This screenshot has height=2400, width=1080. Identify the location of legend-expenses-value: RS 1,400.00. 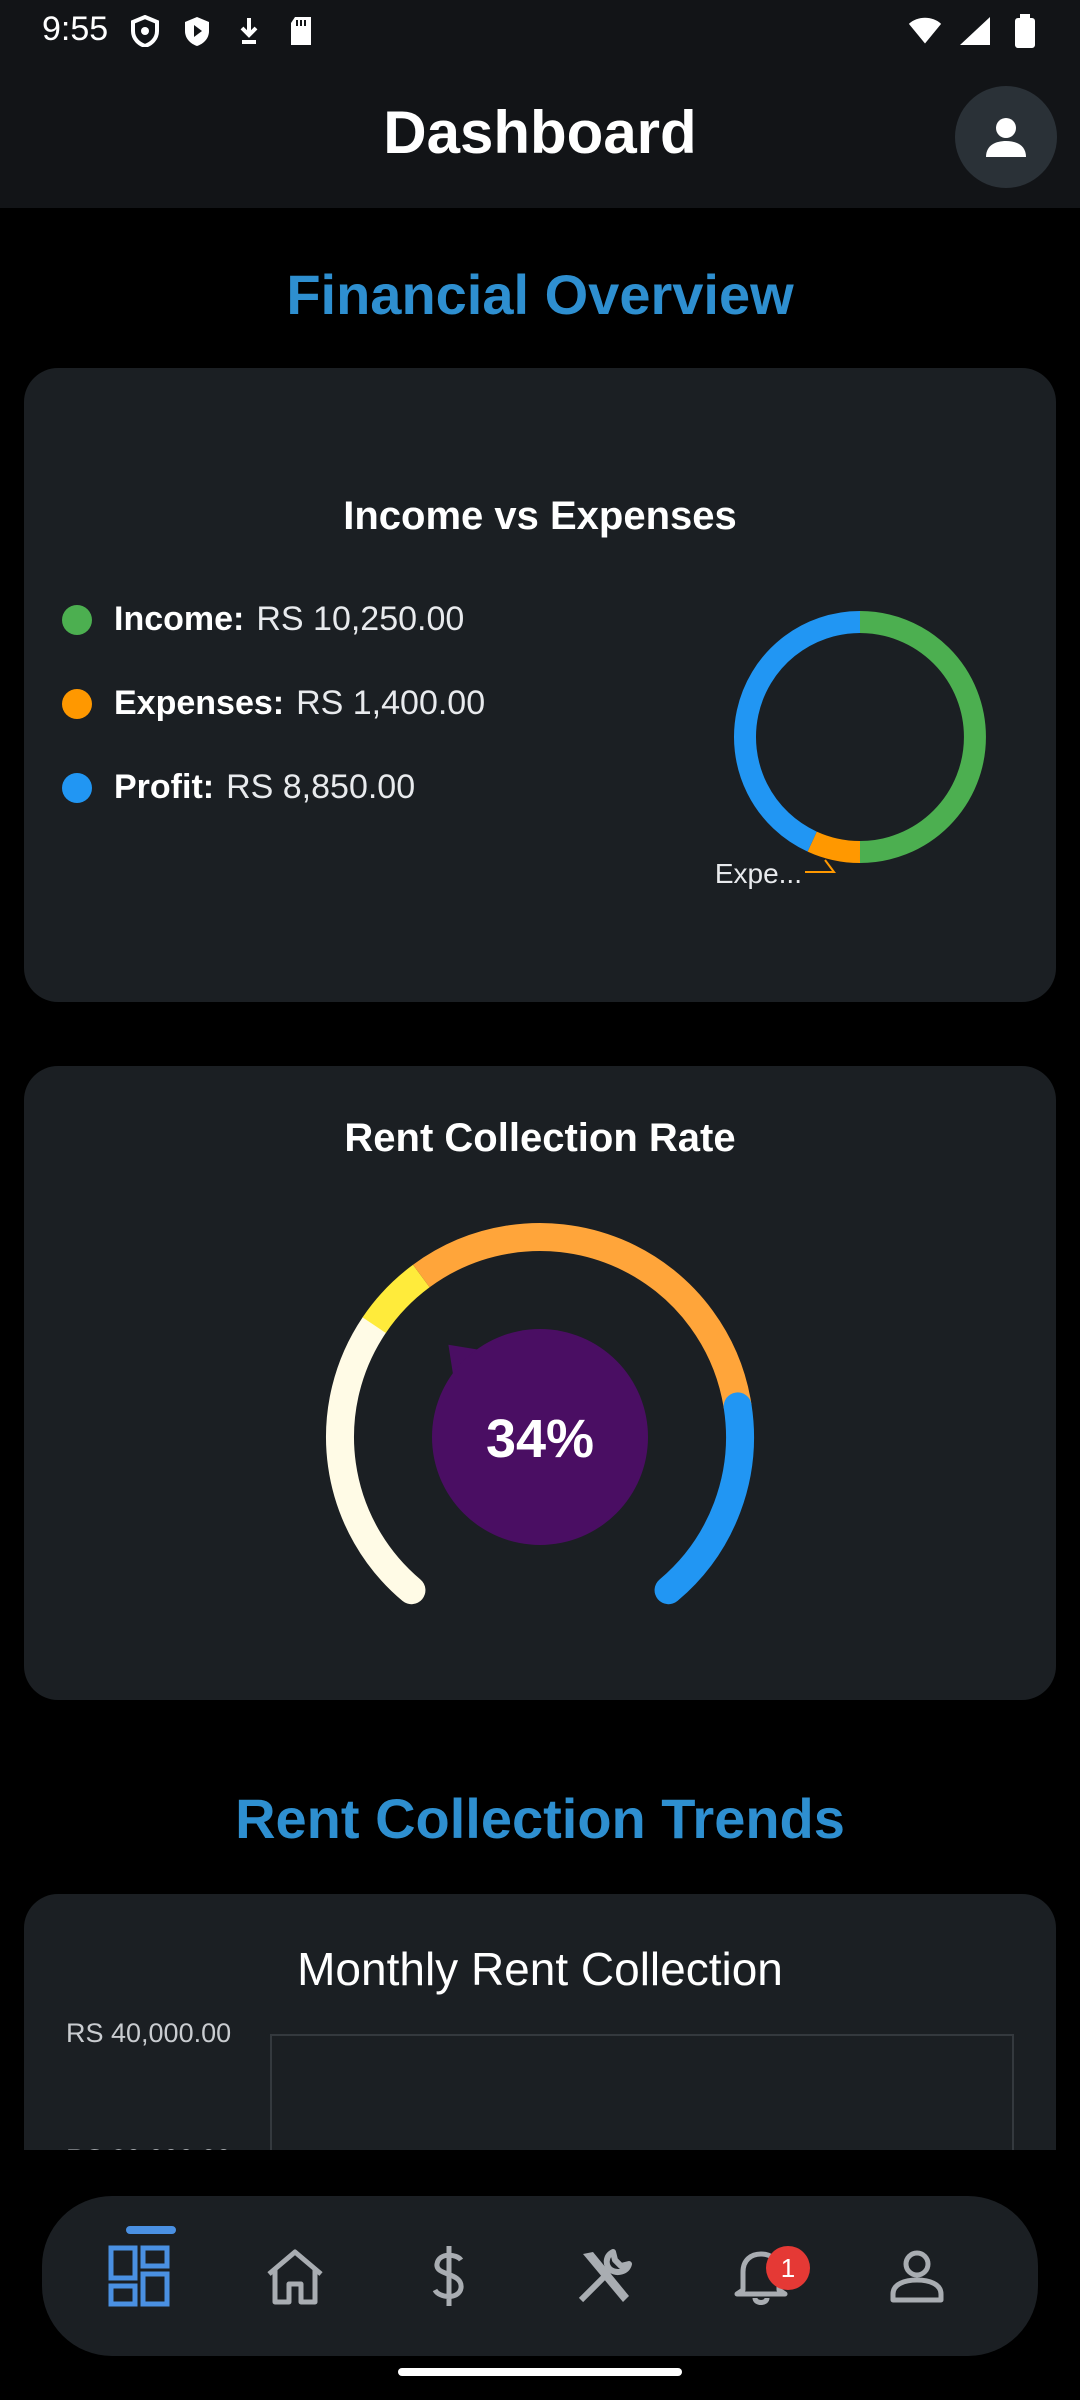
(391, 703).